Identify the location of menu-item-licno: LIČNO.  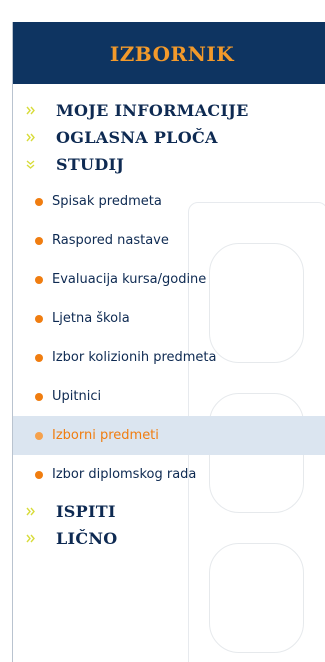
(169, 538).